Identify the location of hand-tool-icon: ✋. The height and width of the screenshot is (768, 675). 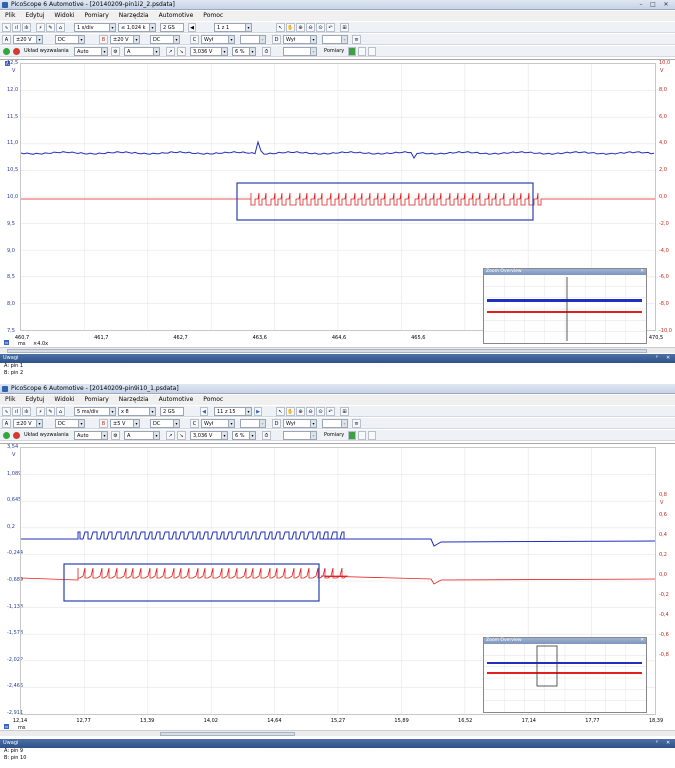
(290, 27).